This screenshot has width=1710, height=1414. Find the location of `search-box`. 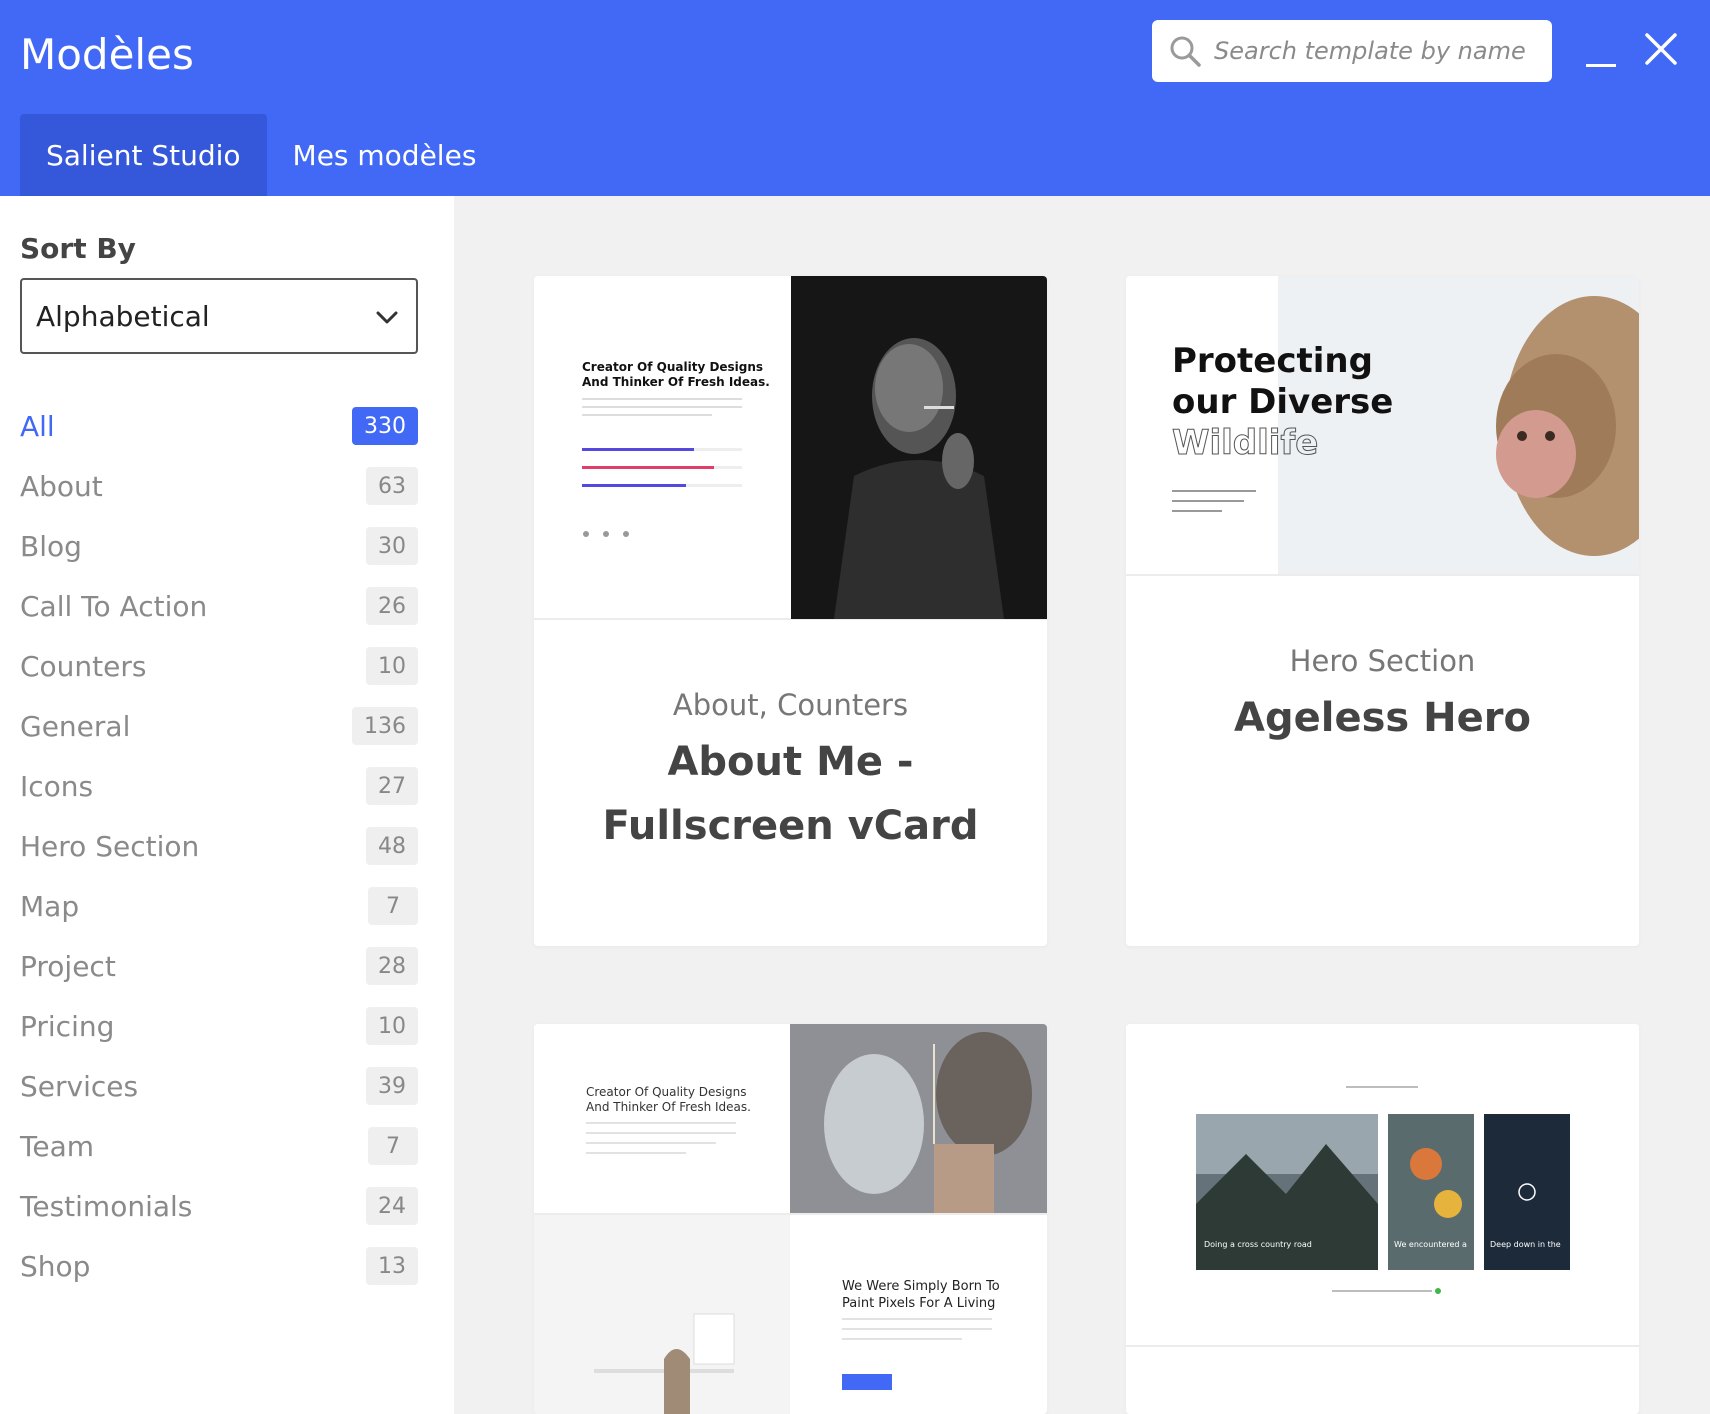

search-box is located at coordinates (1352, 51).